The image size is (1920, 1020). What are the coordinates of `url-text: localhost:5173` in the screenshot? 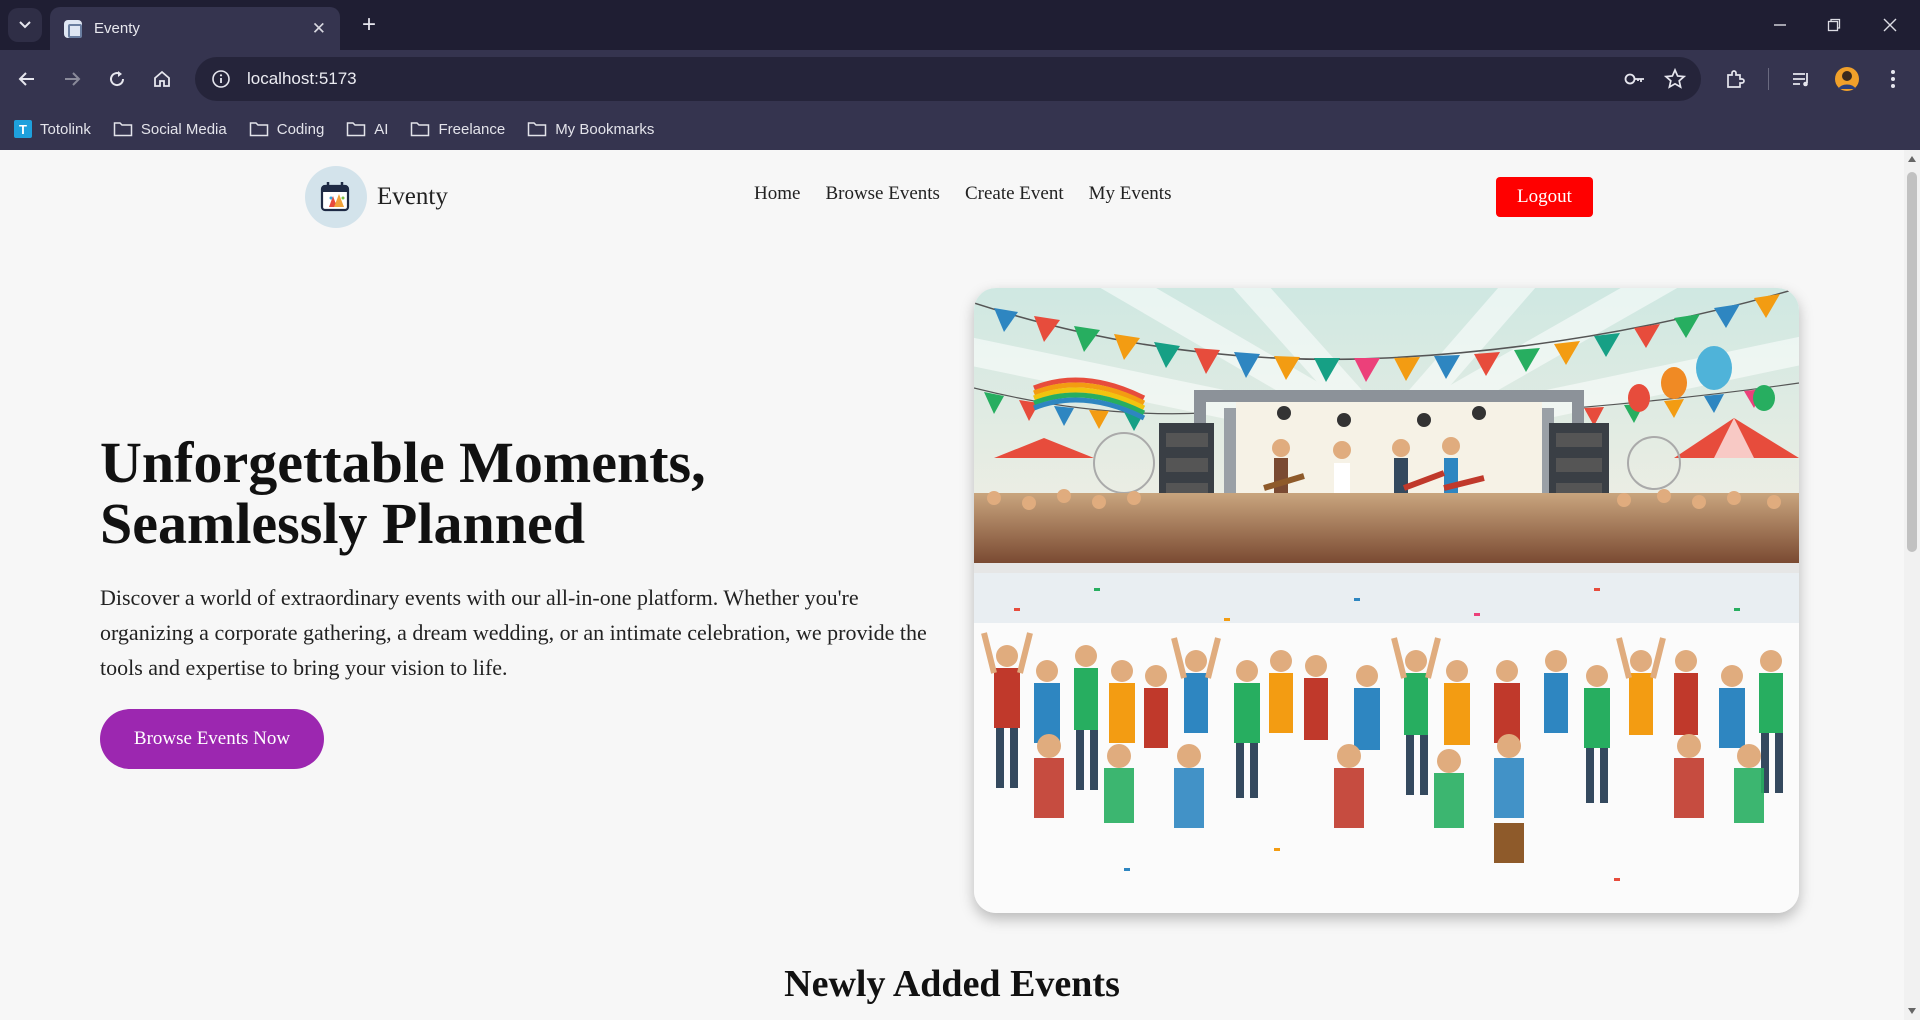 It's located at (302, 78).